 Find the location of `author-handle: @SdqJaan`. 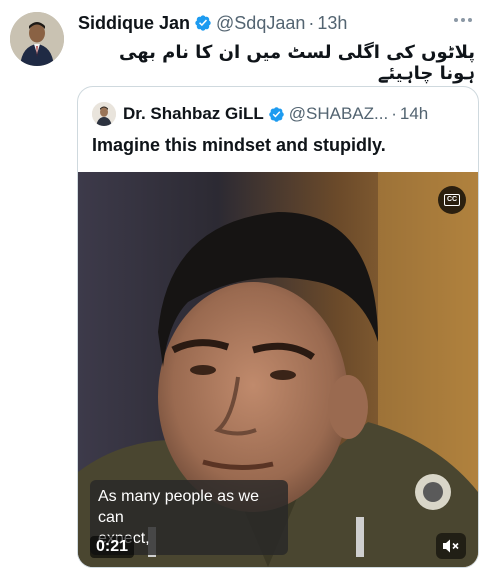

author-handle: @SdqJaan is located at coordinates (260, 23).